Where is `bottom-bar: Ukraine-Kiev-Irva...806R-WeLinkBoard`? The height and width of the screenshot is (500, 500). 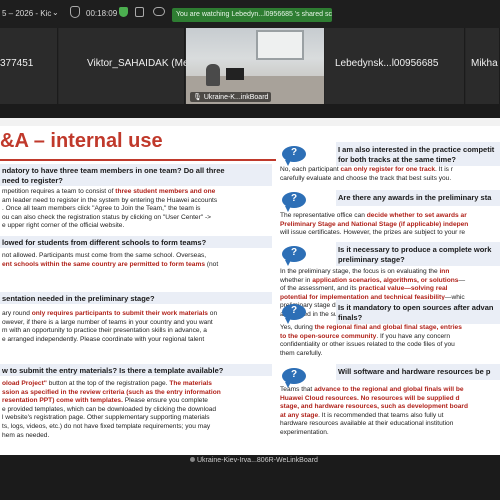
bottom-bar: Ukraine-Kiev-Irva...806R-WeLinkBoard is located at coordinates (250, 477).